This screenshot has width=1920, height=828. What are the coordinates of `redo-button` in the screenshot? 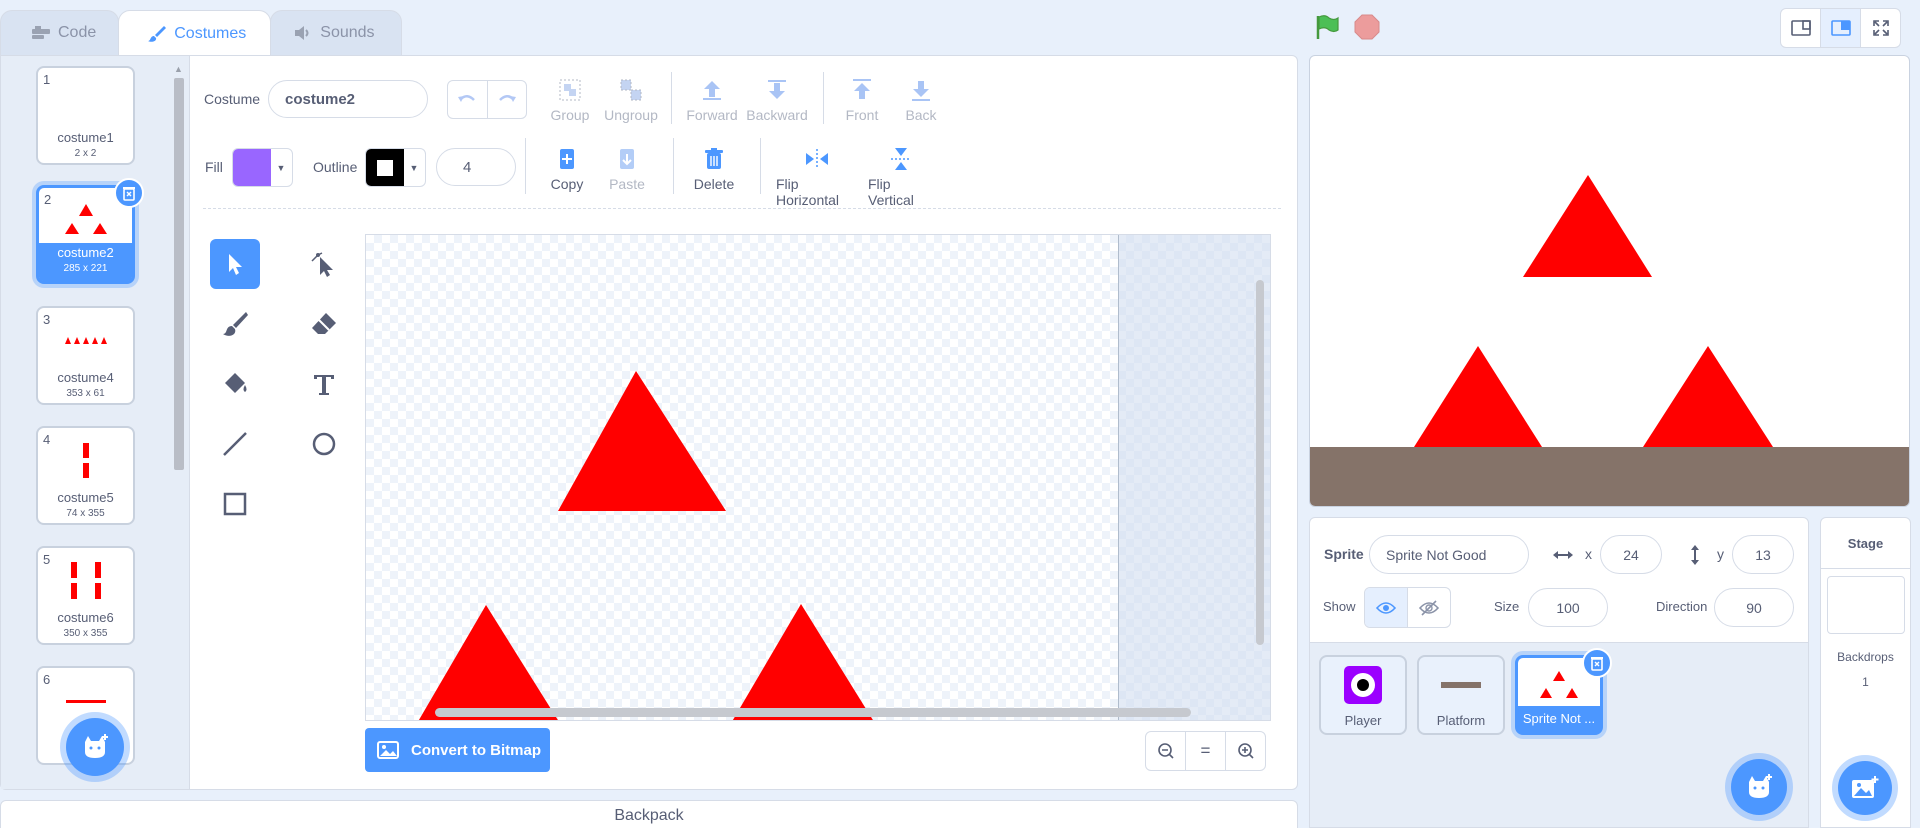 It's located at (507, 99).